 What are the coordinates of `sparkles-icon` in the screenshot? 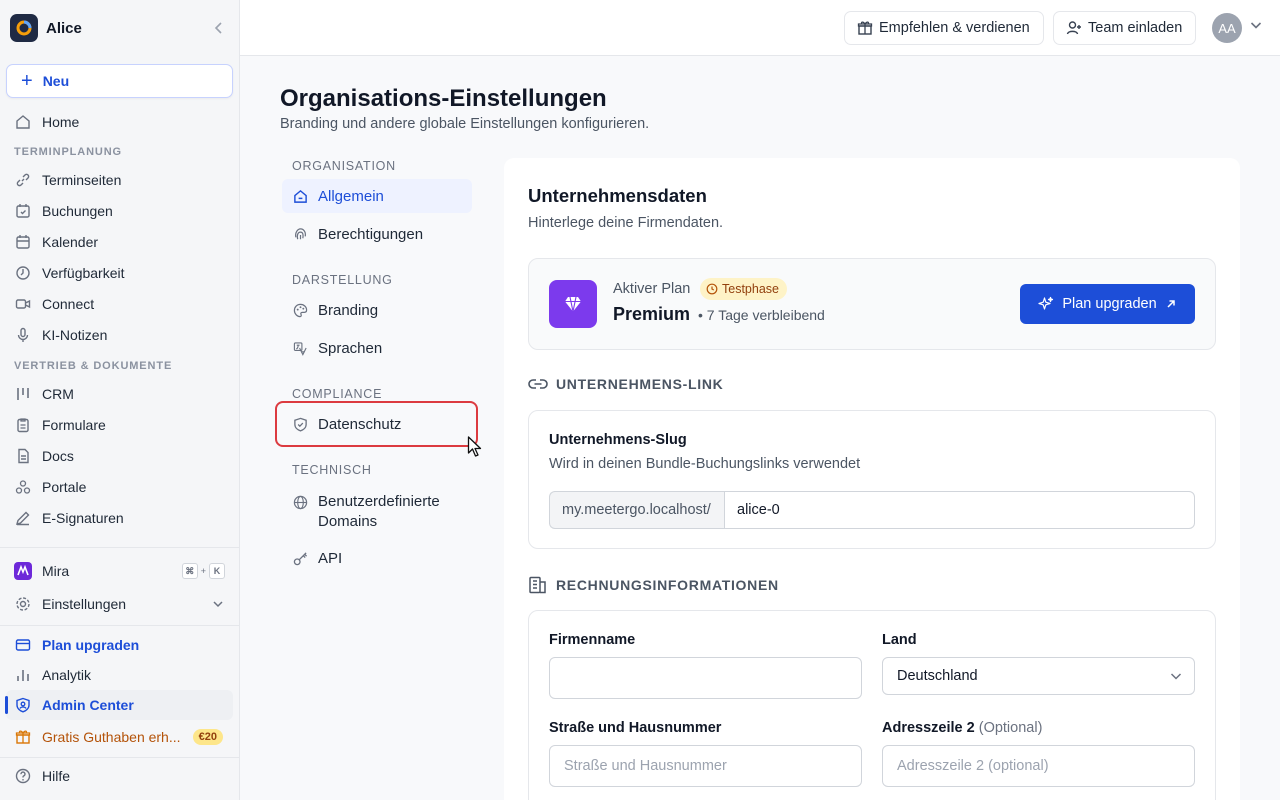 It's located at (1046, 304).